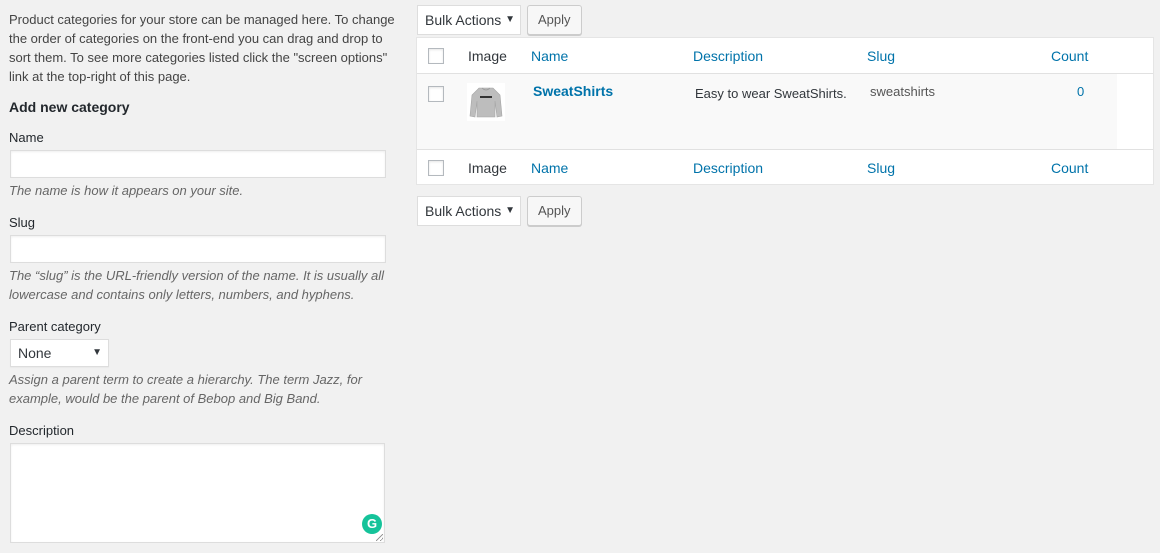 Image resolution: width=1160 pixels, height=553 pixels. Describe the element at coordinates (198, 249) in the screenshot. I see `slug-input` at that location.